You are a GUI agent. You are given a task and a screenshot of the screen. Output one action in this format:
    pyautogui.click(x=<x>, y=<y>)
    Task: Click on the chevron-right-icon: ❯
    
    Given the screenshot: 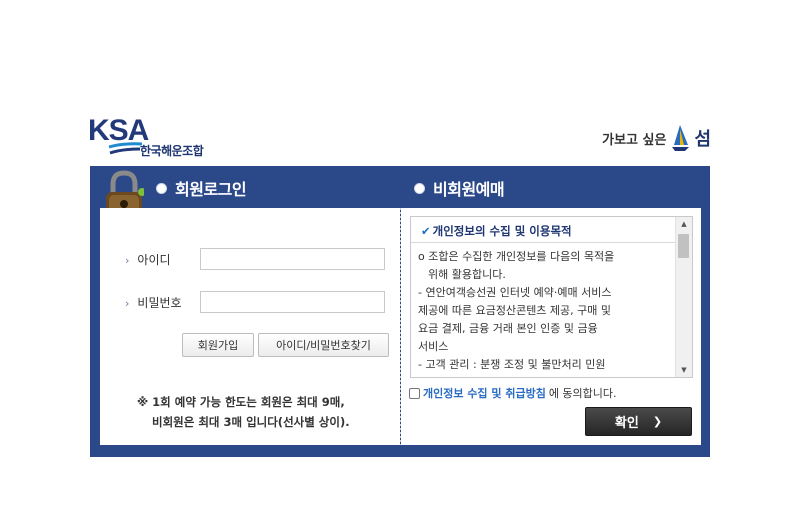 What is the action you would take?
    pyautogui.click(x=657, y=421)
    